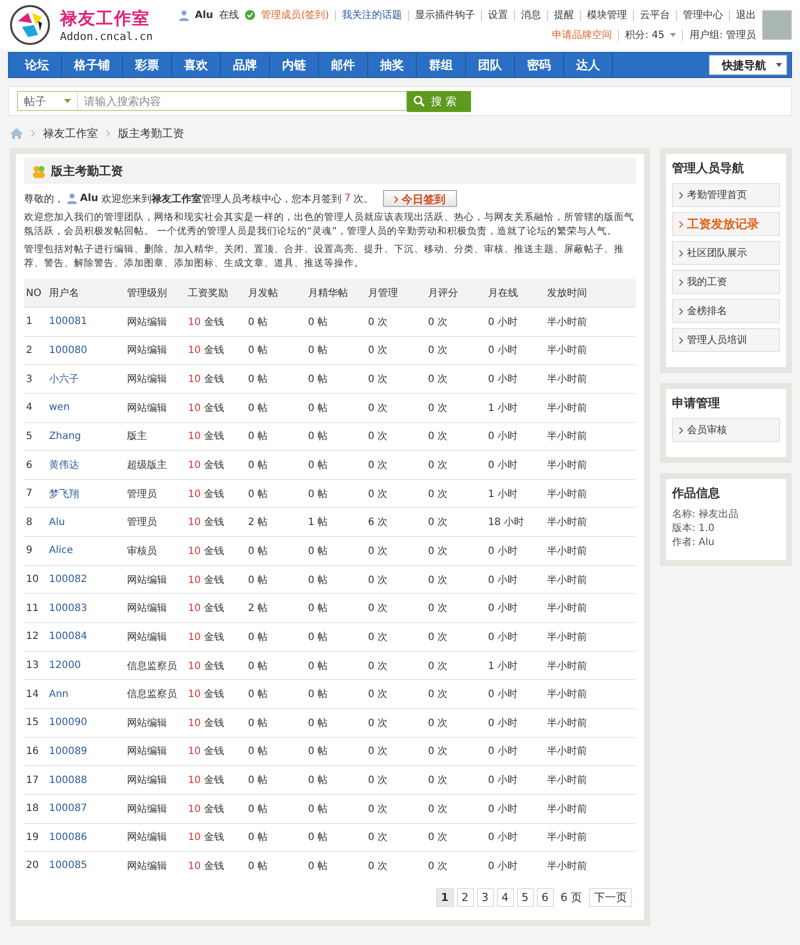 The width and height of the screenshot is (800, 945). Describe the element at coordinates (644, 35) in the screenshot. I see `points-link: 积分: 45` at that location.